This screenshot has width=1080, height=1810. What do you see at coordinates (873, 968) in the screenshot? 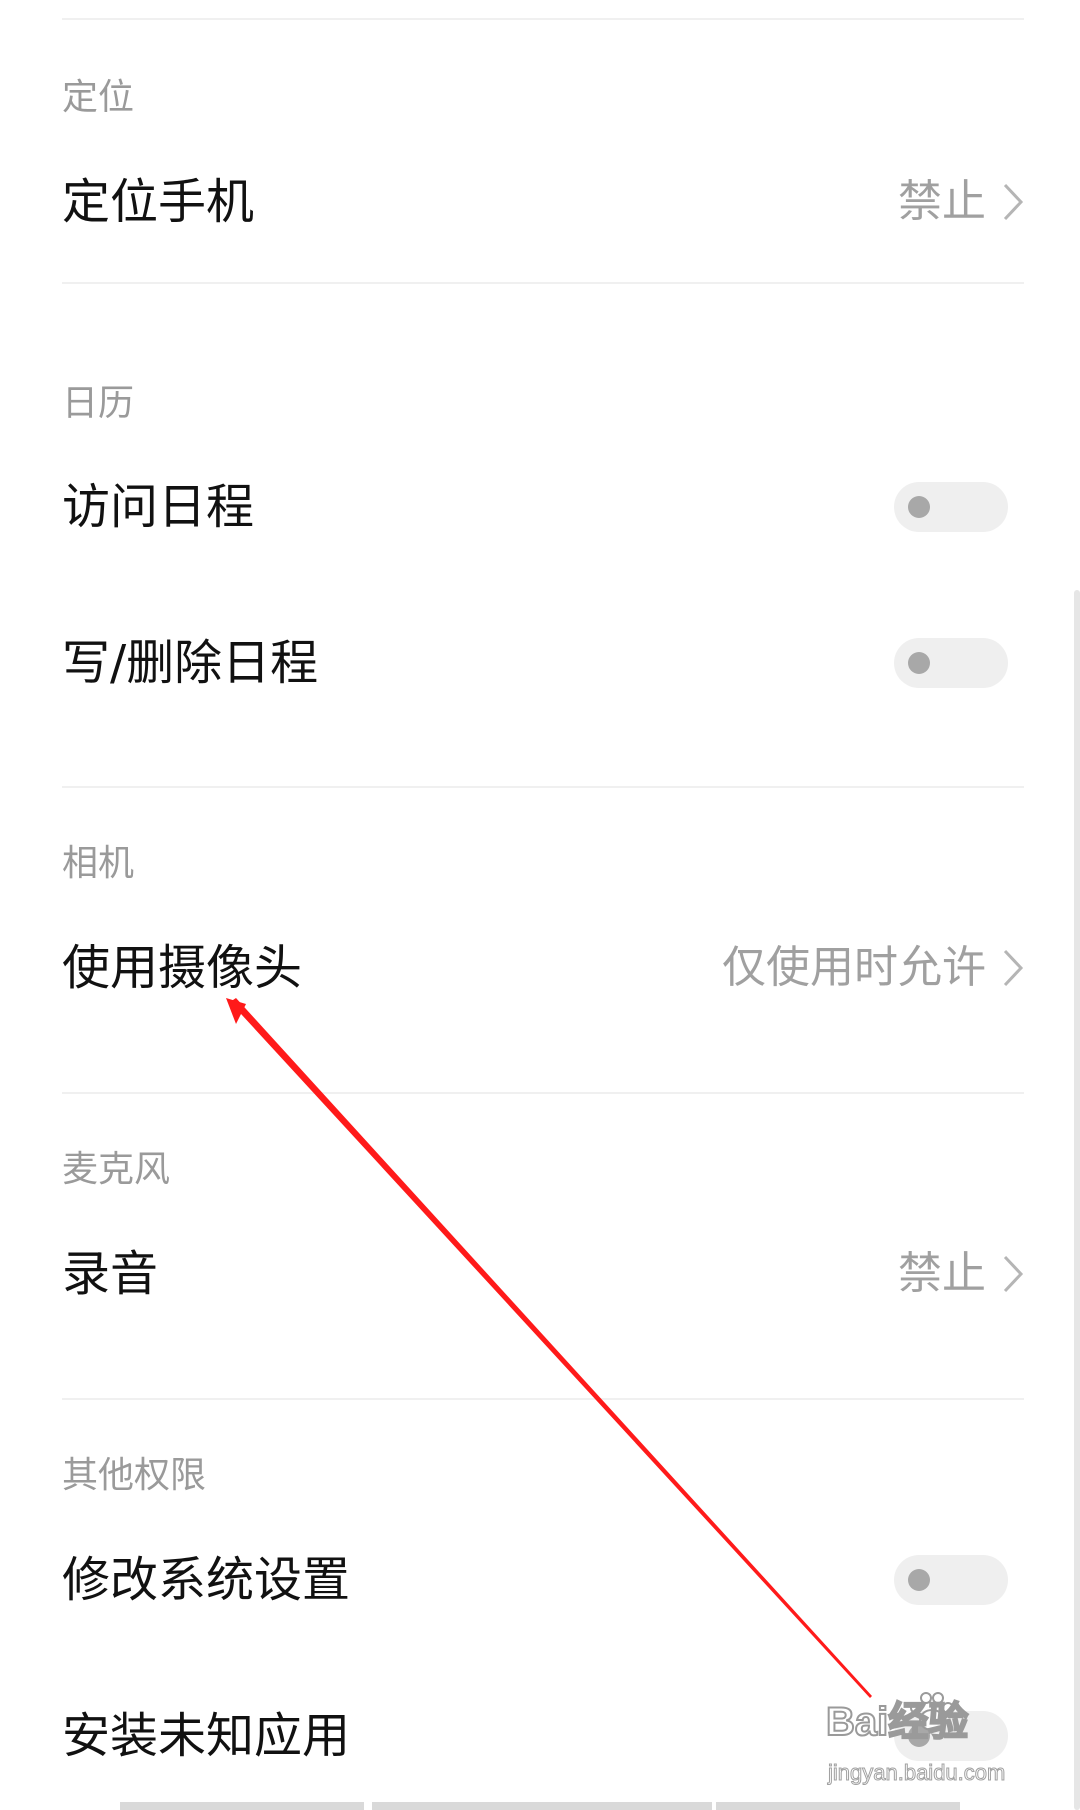
I see `row-value-group: 仅使用时允许` at bounding box center [873, 968].